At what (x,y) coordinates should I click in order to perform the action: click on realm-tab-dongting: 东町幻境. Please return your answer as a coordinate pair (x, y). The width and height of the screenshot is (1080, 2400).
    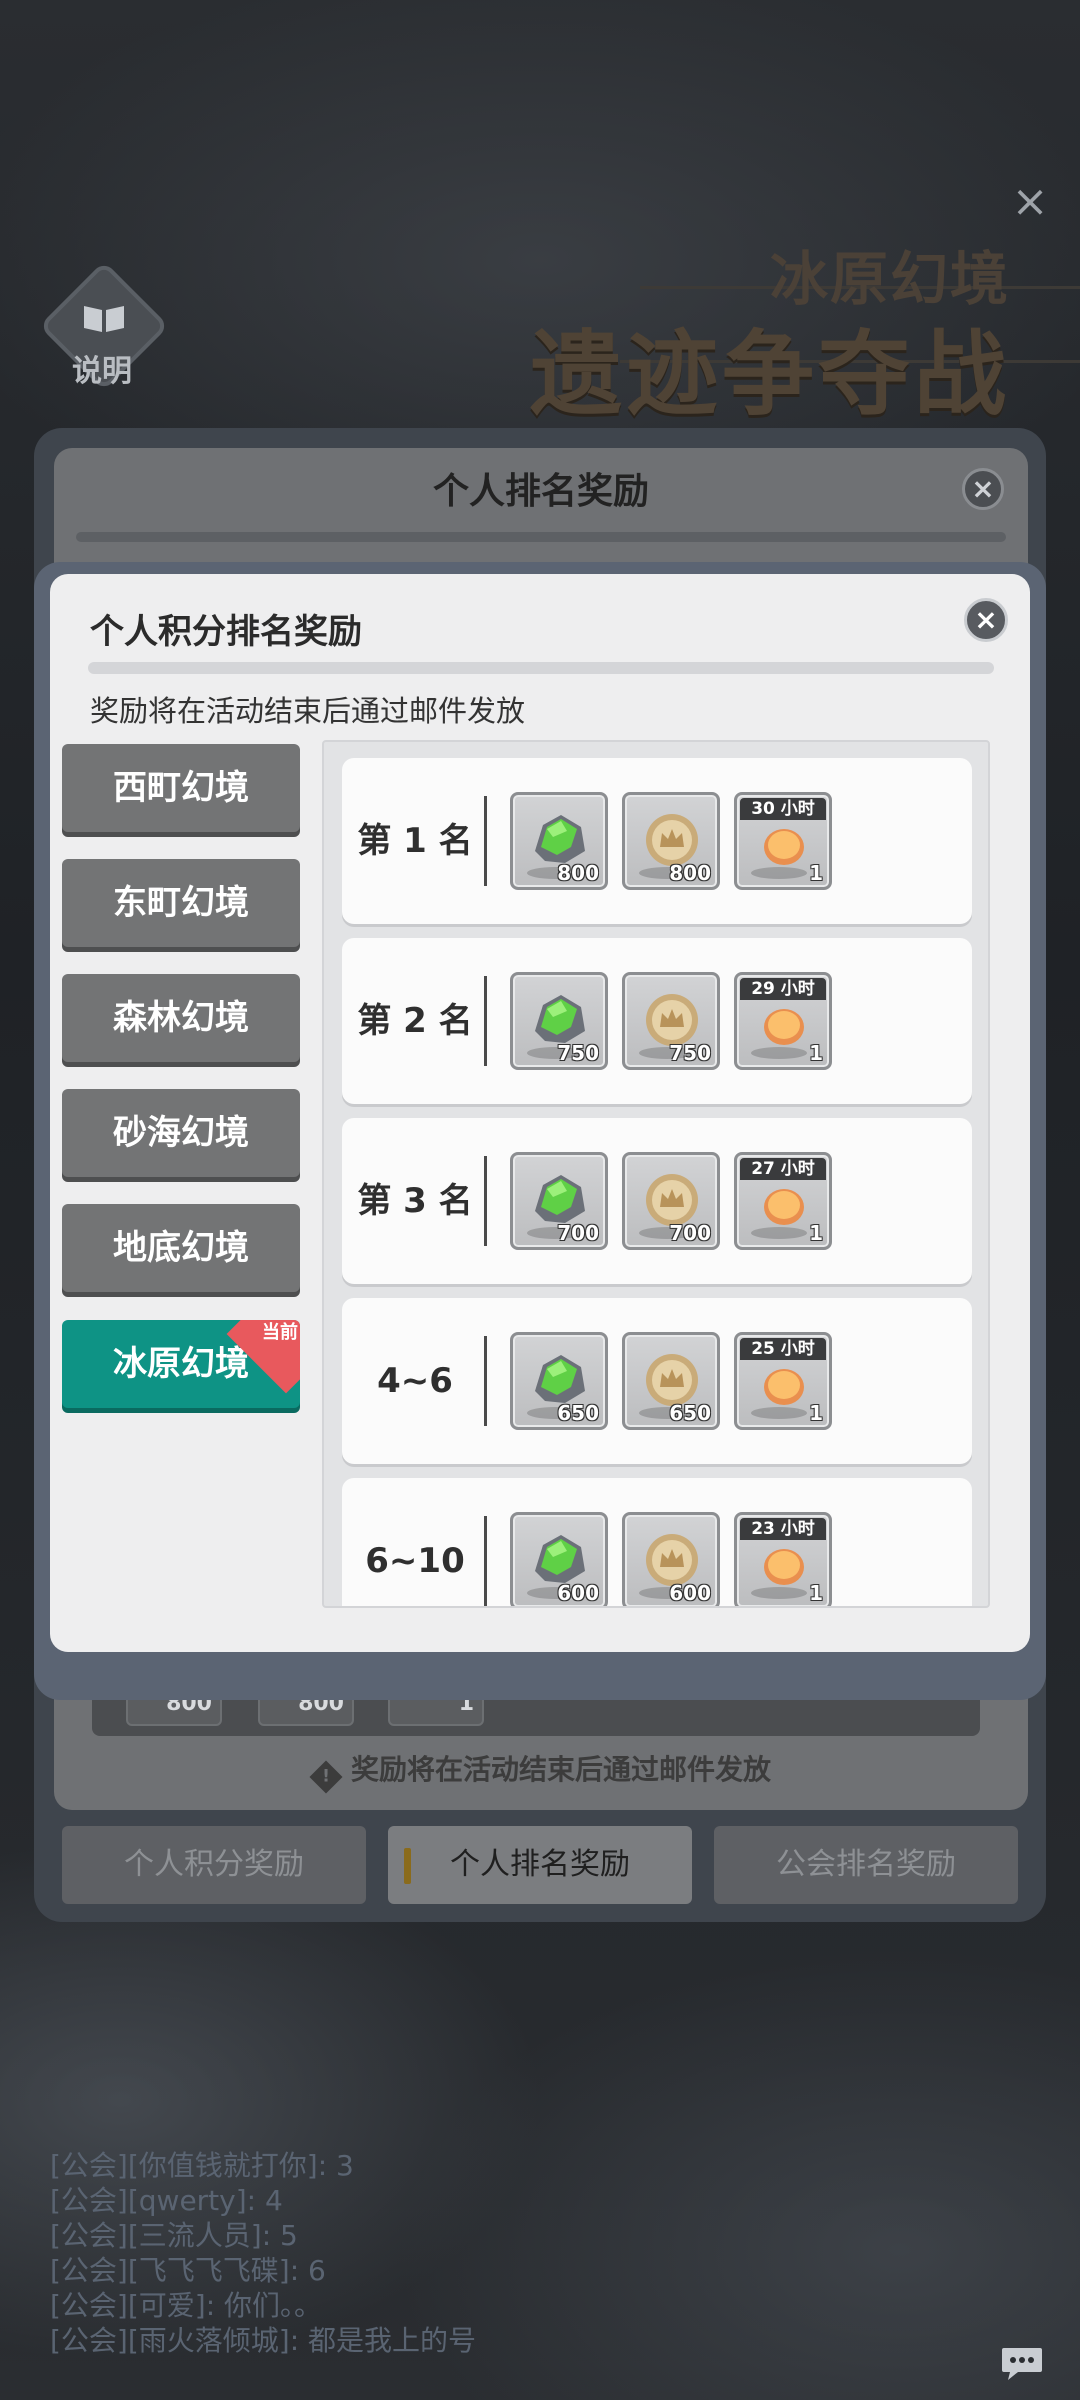
    Looking at the image, I should click on (181, 903).